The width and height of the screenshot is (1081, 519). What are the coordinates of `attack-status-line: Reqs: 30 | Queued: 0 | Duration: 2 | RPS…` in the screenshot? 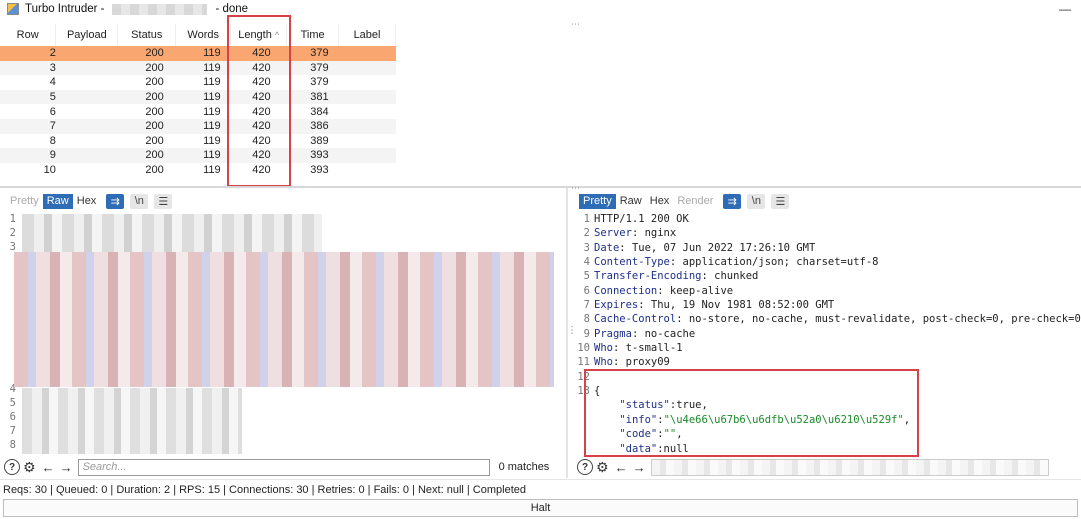 It's located at (540, 489).